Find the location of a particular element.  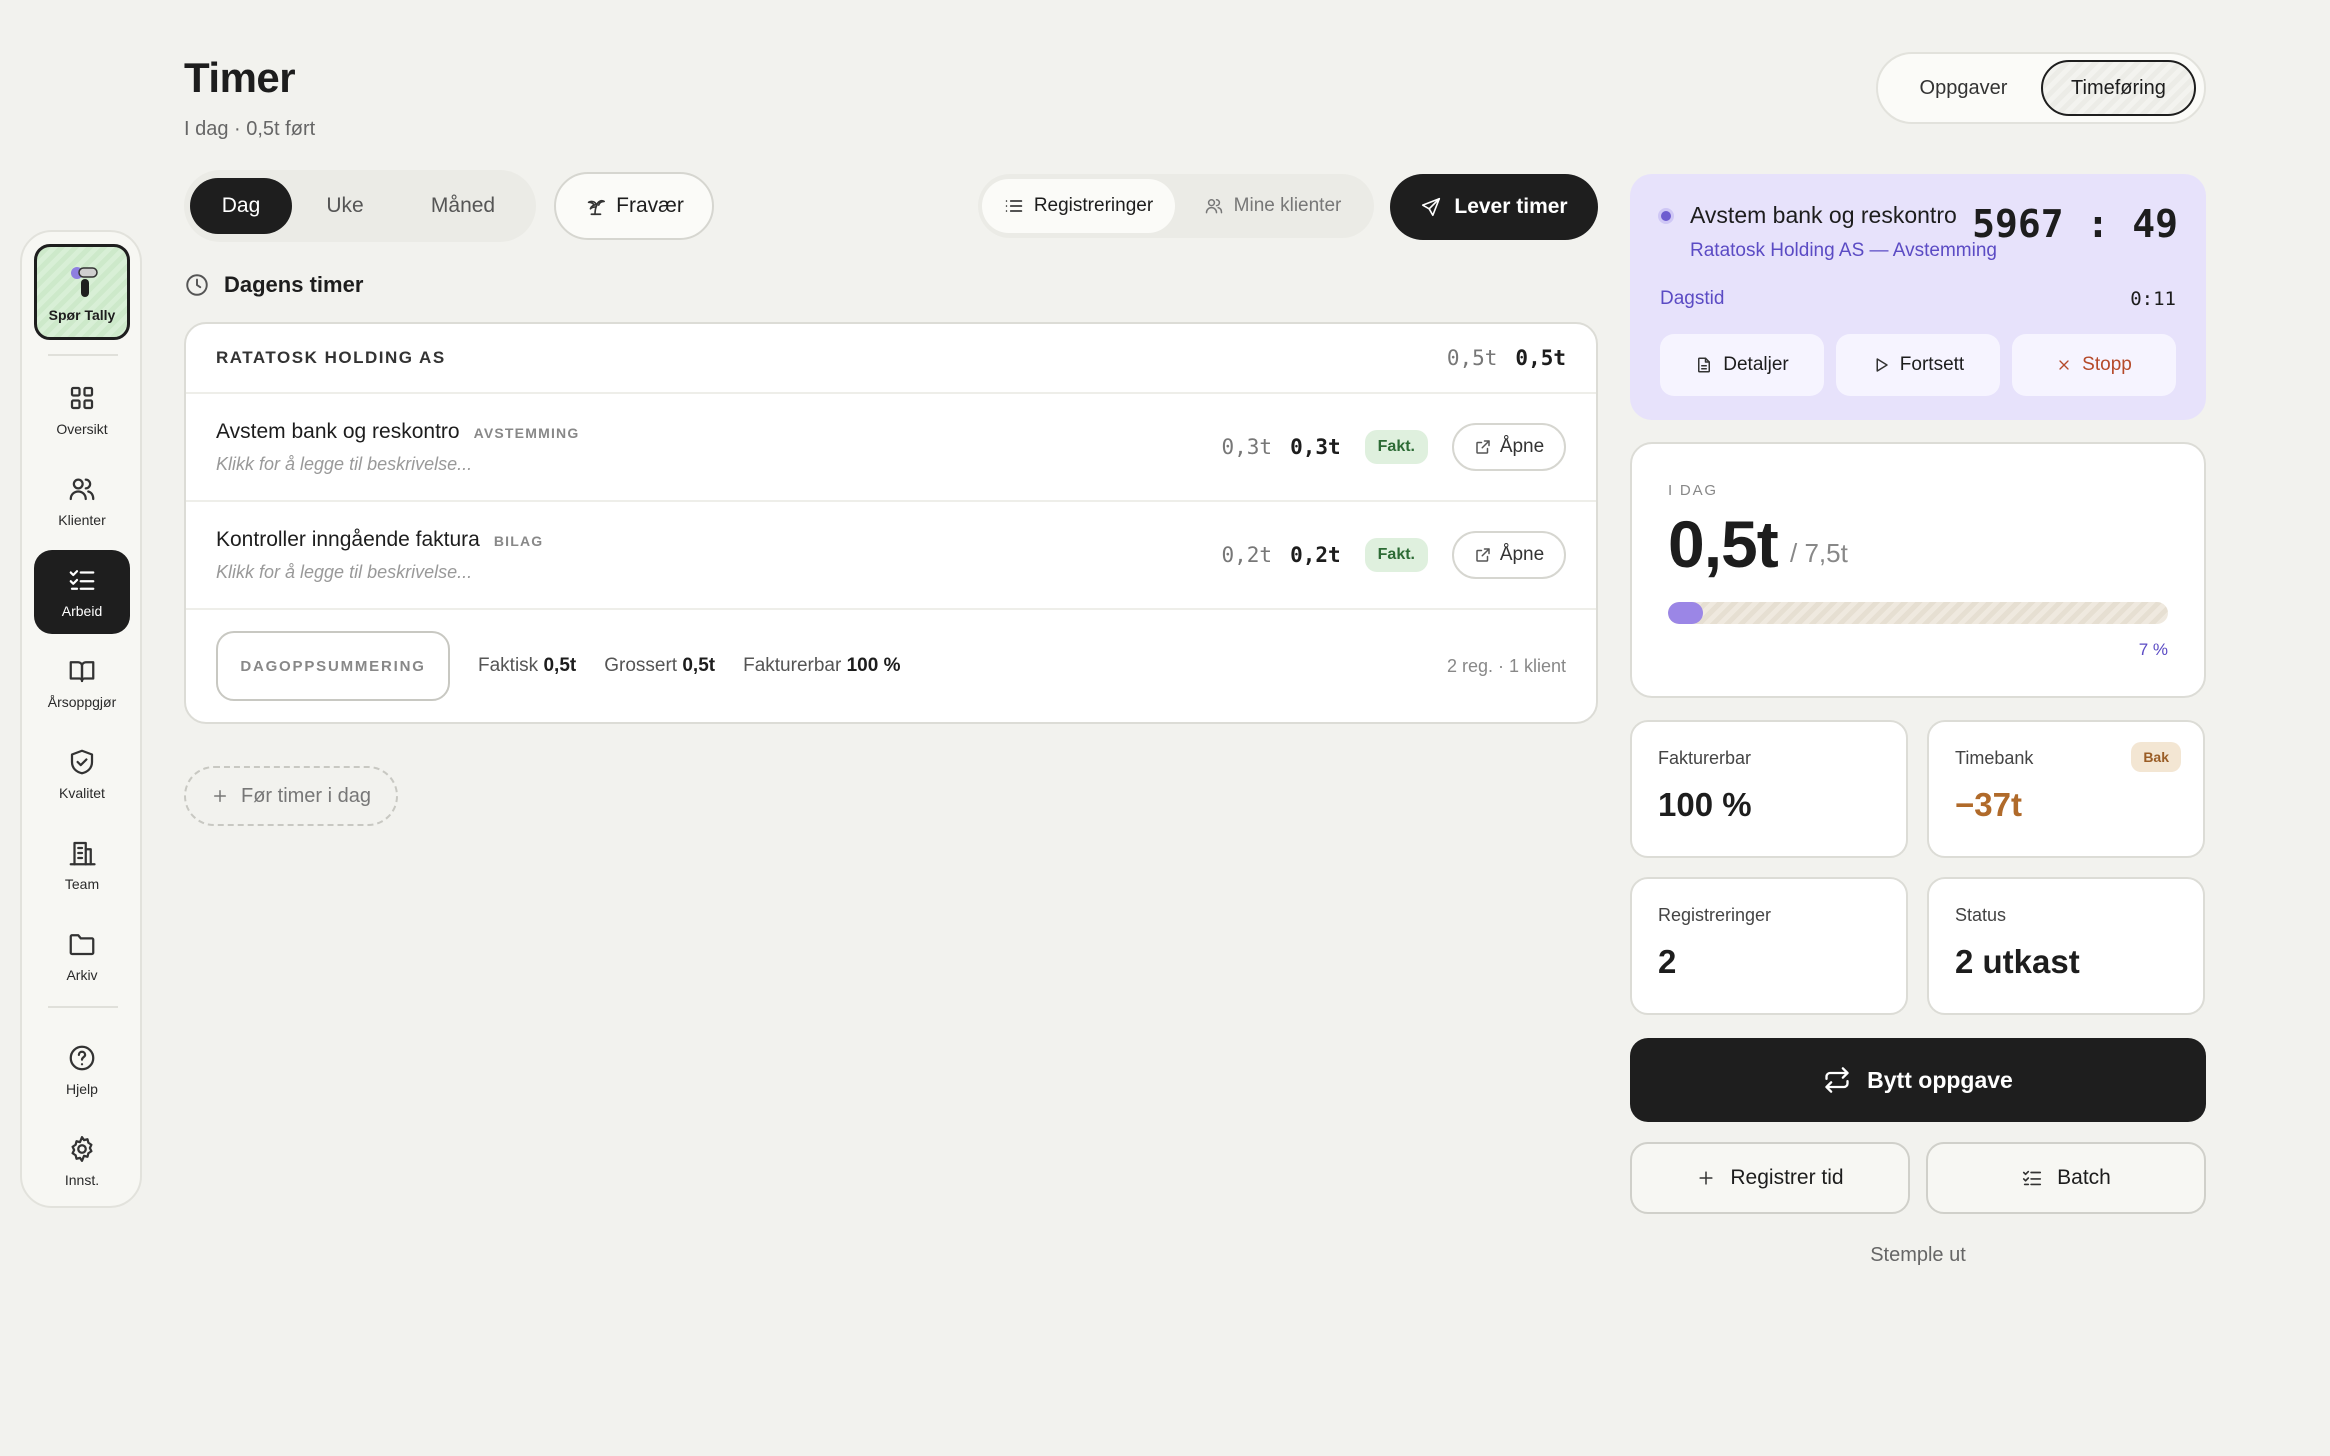

sidebar-item-oversikt: Oversikt is located at coordinates (82, 410).